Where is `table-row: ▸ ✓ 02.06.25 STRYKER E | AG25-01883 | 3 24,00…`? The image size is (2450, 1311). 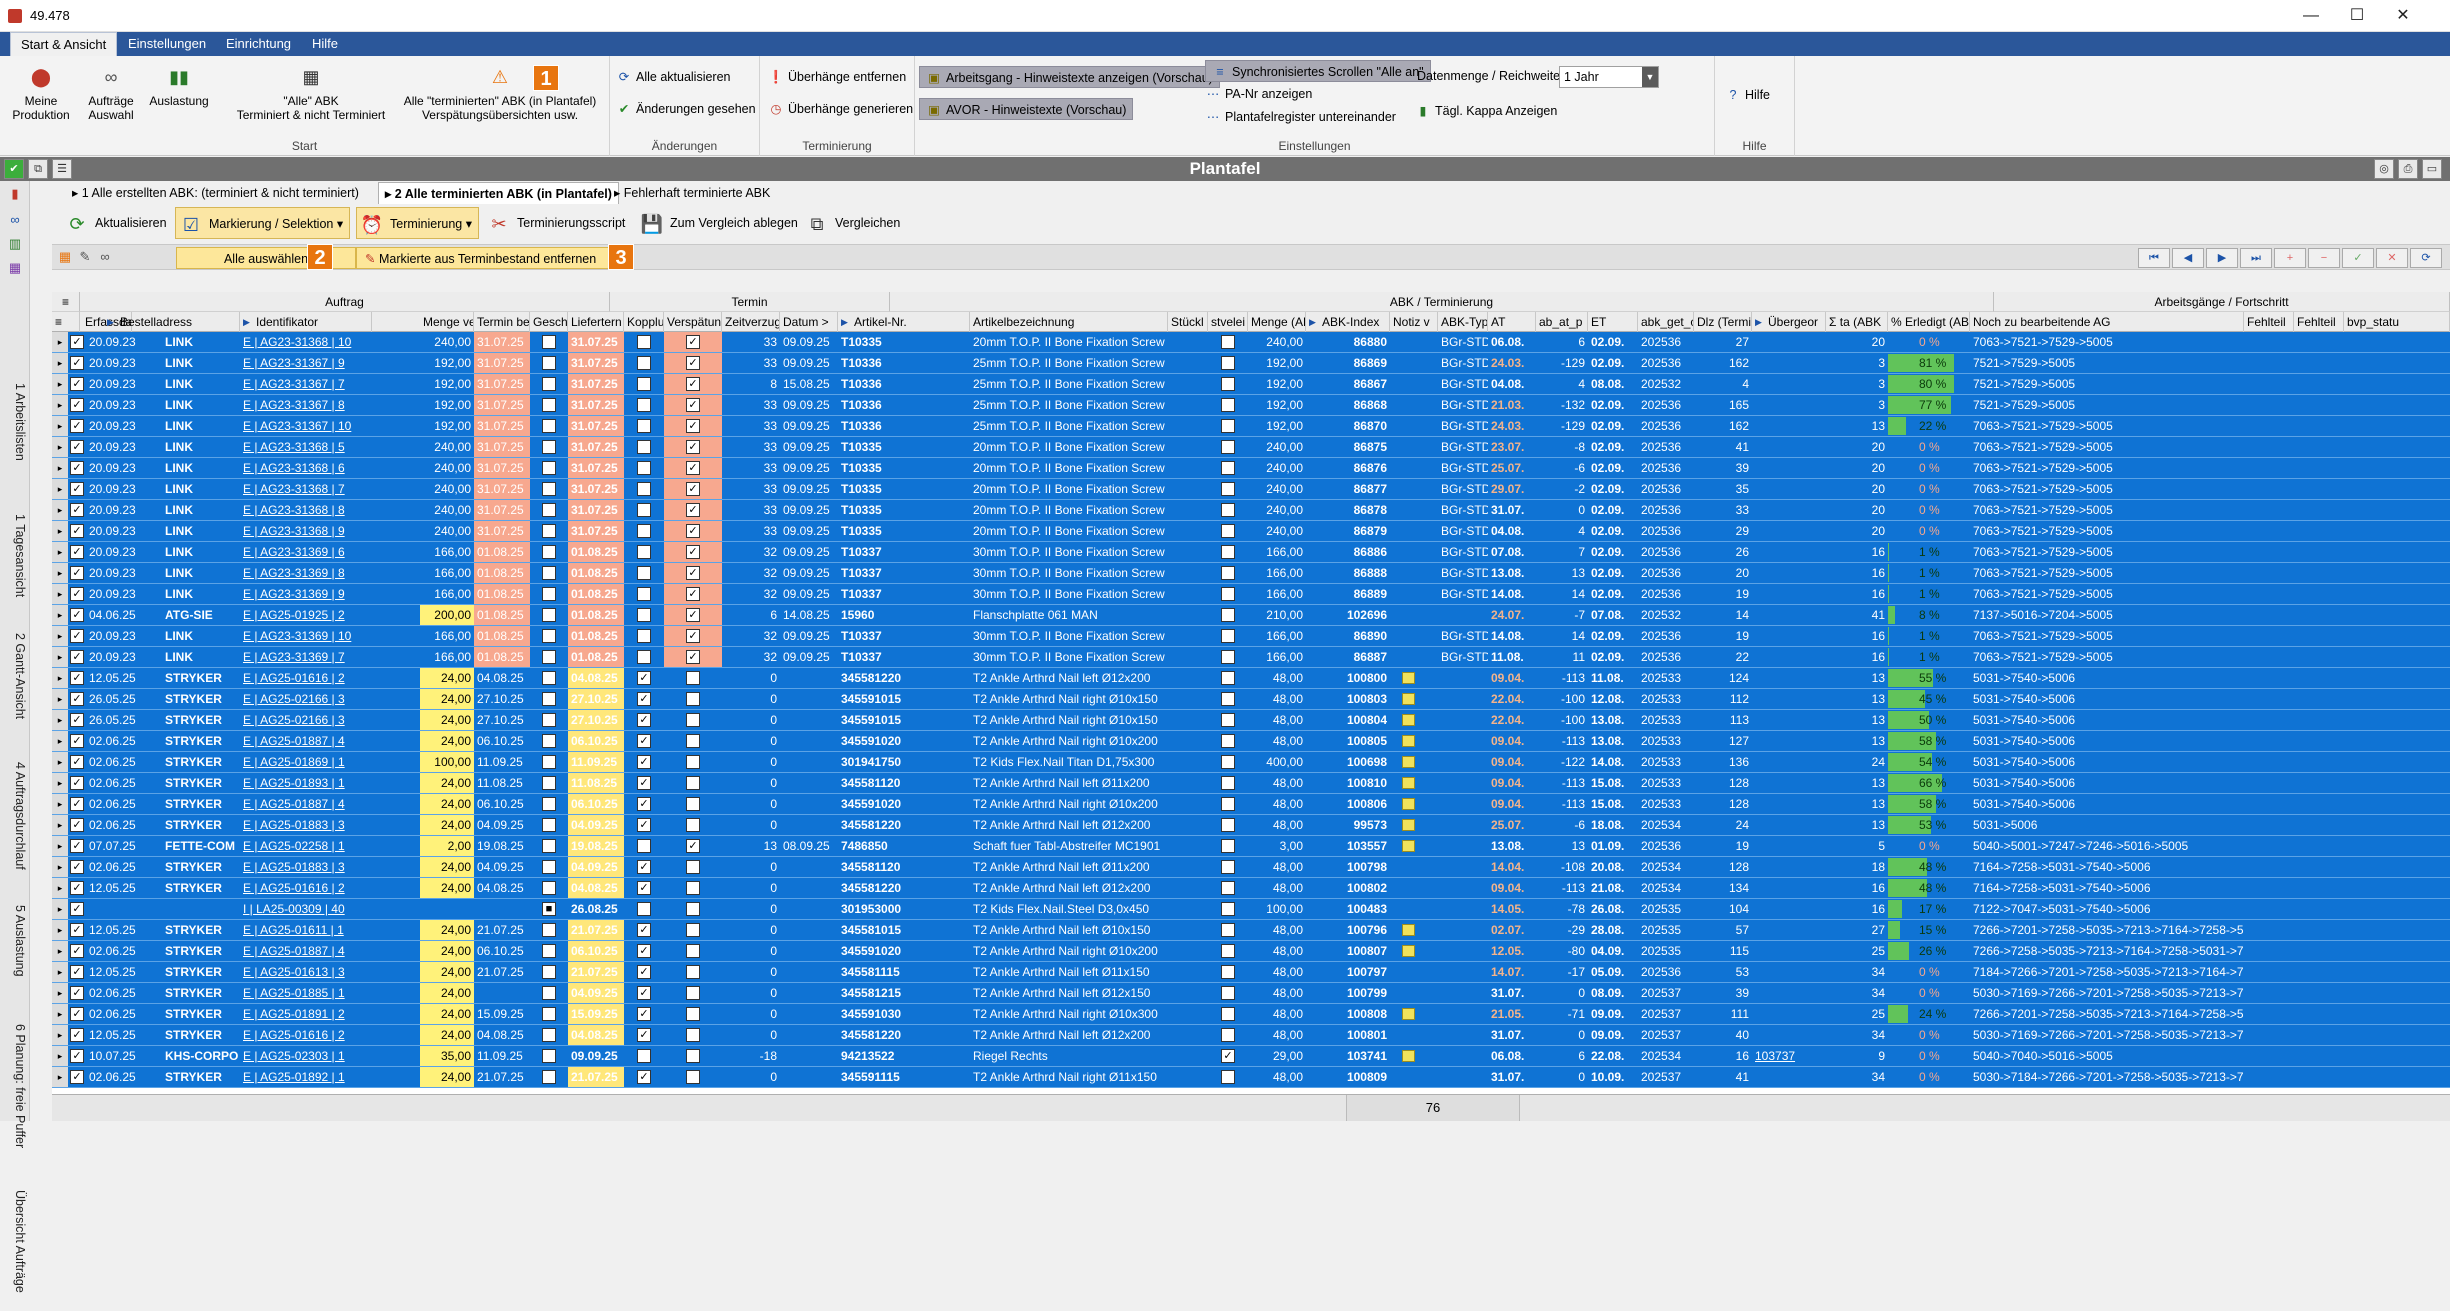 table-row: ▸ ✓ 02.06.25 STRYKER E | AG25-01883 | 3 24,00… is located at coordinates (1251, 867).